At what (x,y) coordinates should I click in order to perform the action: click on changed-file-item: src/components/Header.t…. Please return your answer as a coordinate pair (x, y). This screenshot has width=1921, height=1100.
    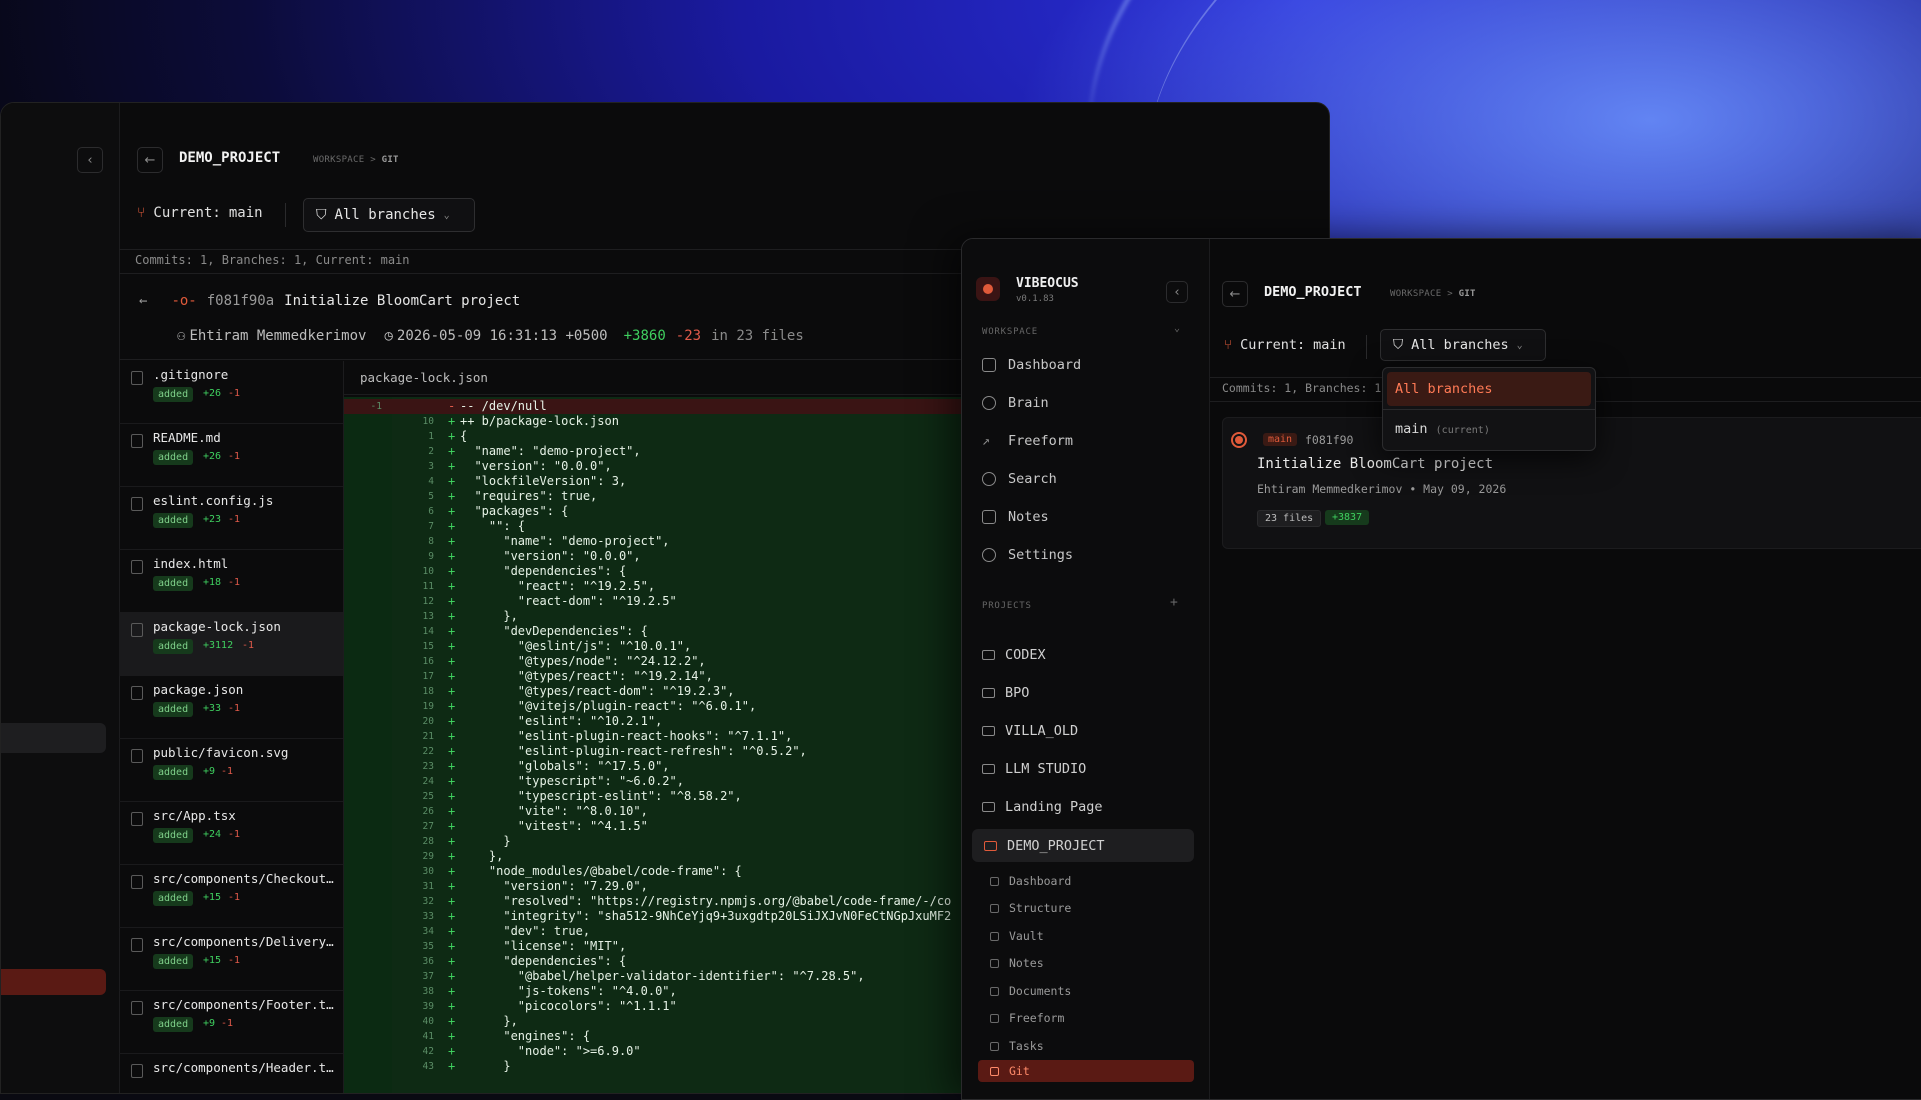
    Looking at the image, I should click on (231, 1073).